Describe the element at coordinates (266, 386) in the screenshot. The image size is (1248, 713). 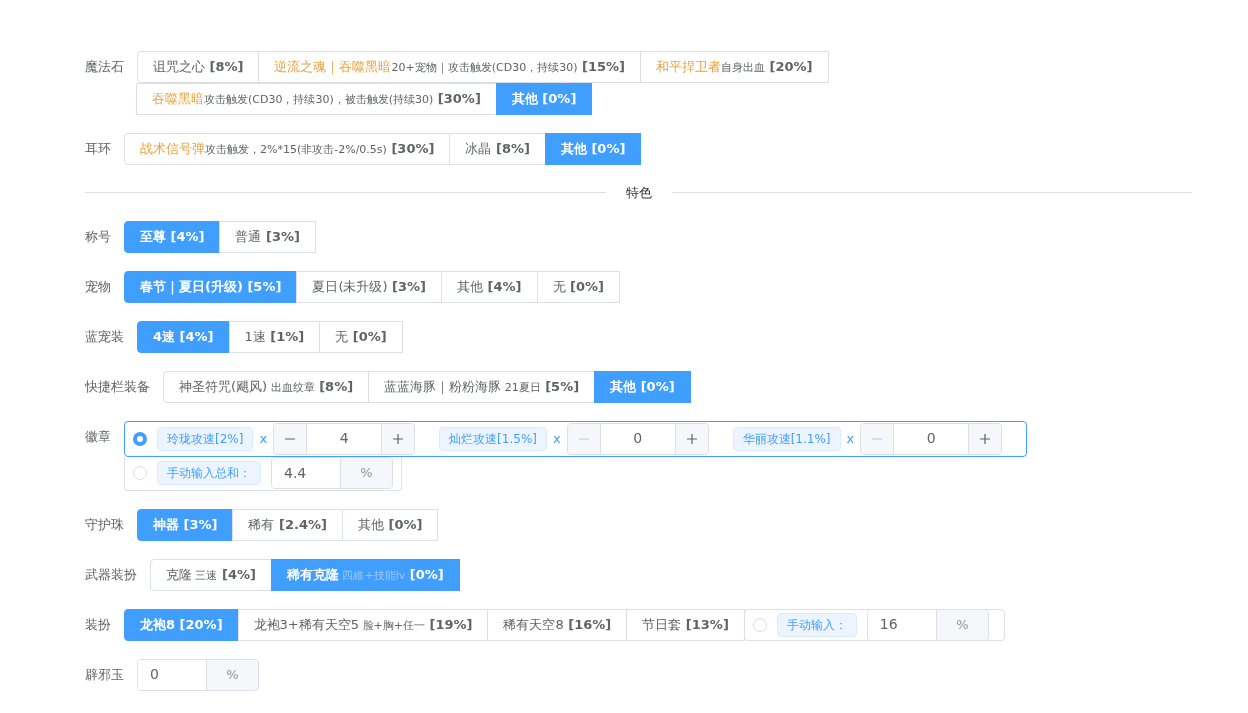
I see `option-button: 神圣符咒(飓风) 出血纹章 [8%]` at that location.